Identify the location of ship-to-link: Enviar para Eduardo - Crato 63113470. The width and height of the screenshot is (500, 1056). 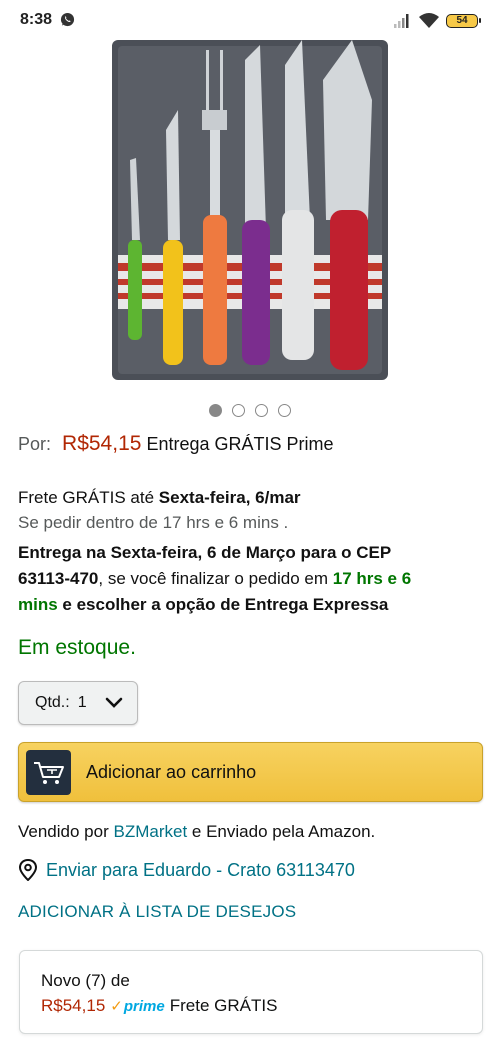
(186, 870).